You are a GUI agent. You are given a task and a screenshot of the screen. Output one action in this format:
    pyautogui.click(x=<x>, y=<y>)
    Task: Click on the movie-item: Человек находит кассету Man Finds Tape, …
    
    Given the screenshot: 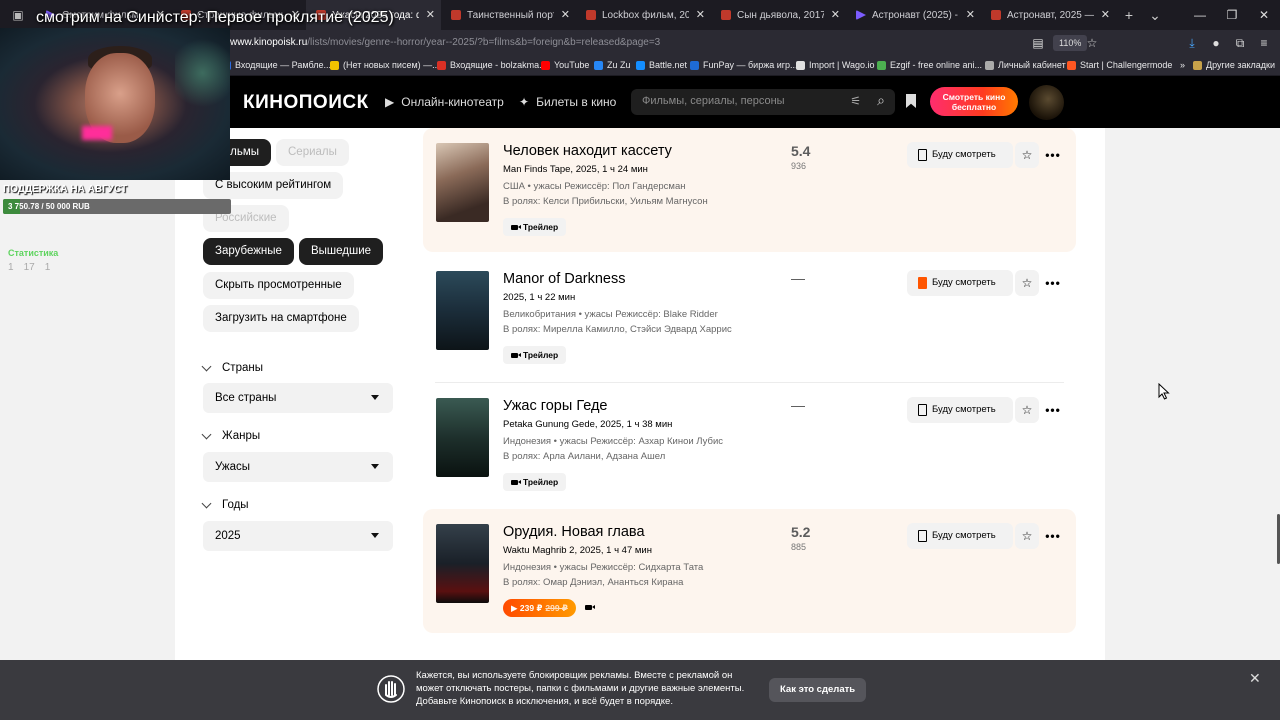 What is the action you would take?
    pyautogui.click(x=749, y=190)
    